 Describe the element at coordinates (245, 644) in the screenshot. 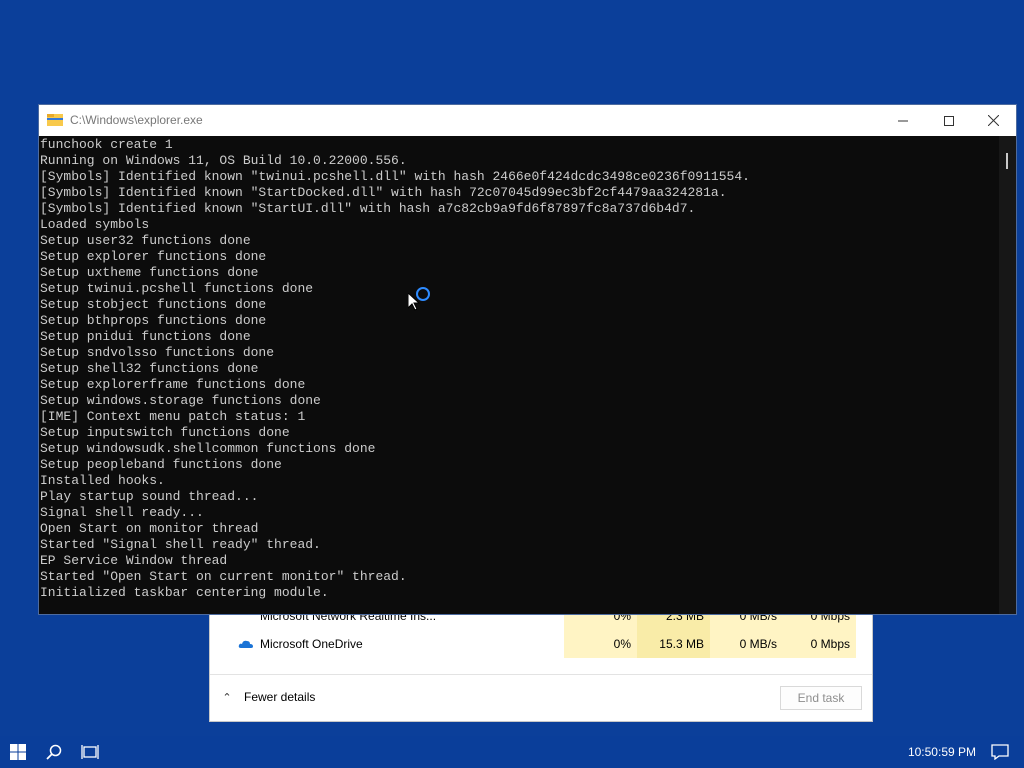

I see `onedrive-icon` at that location.